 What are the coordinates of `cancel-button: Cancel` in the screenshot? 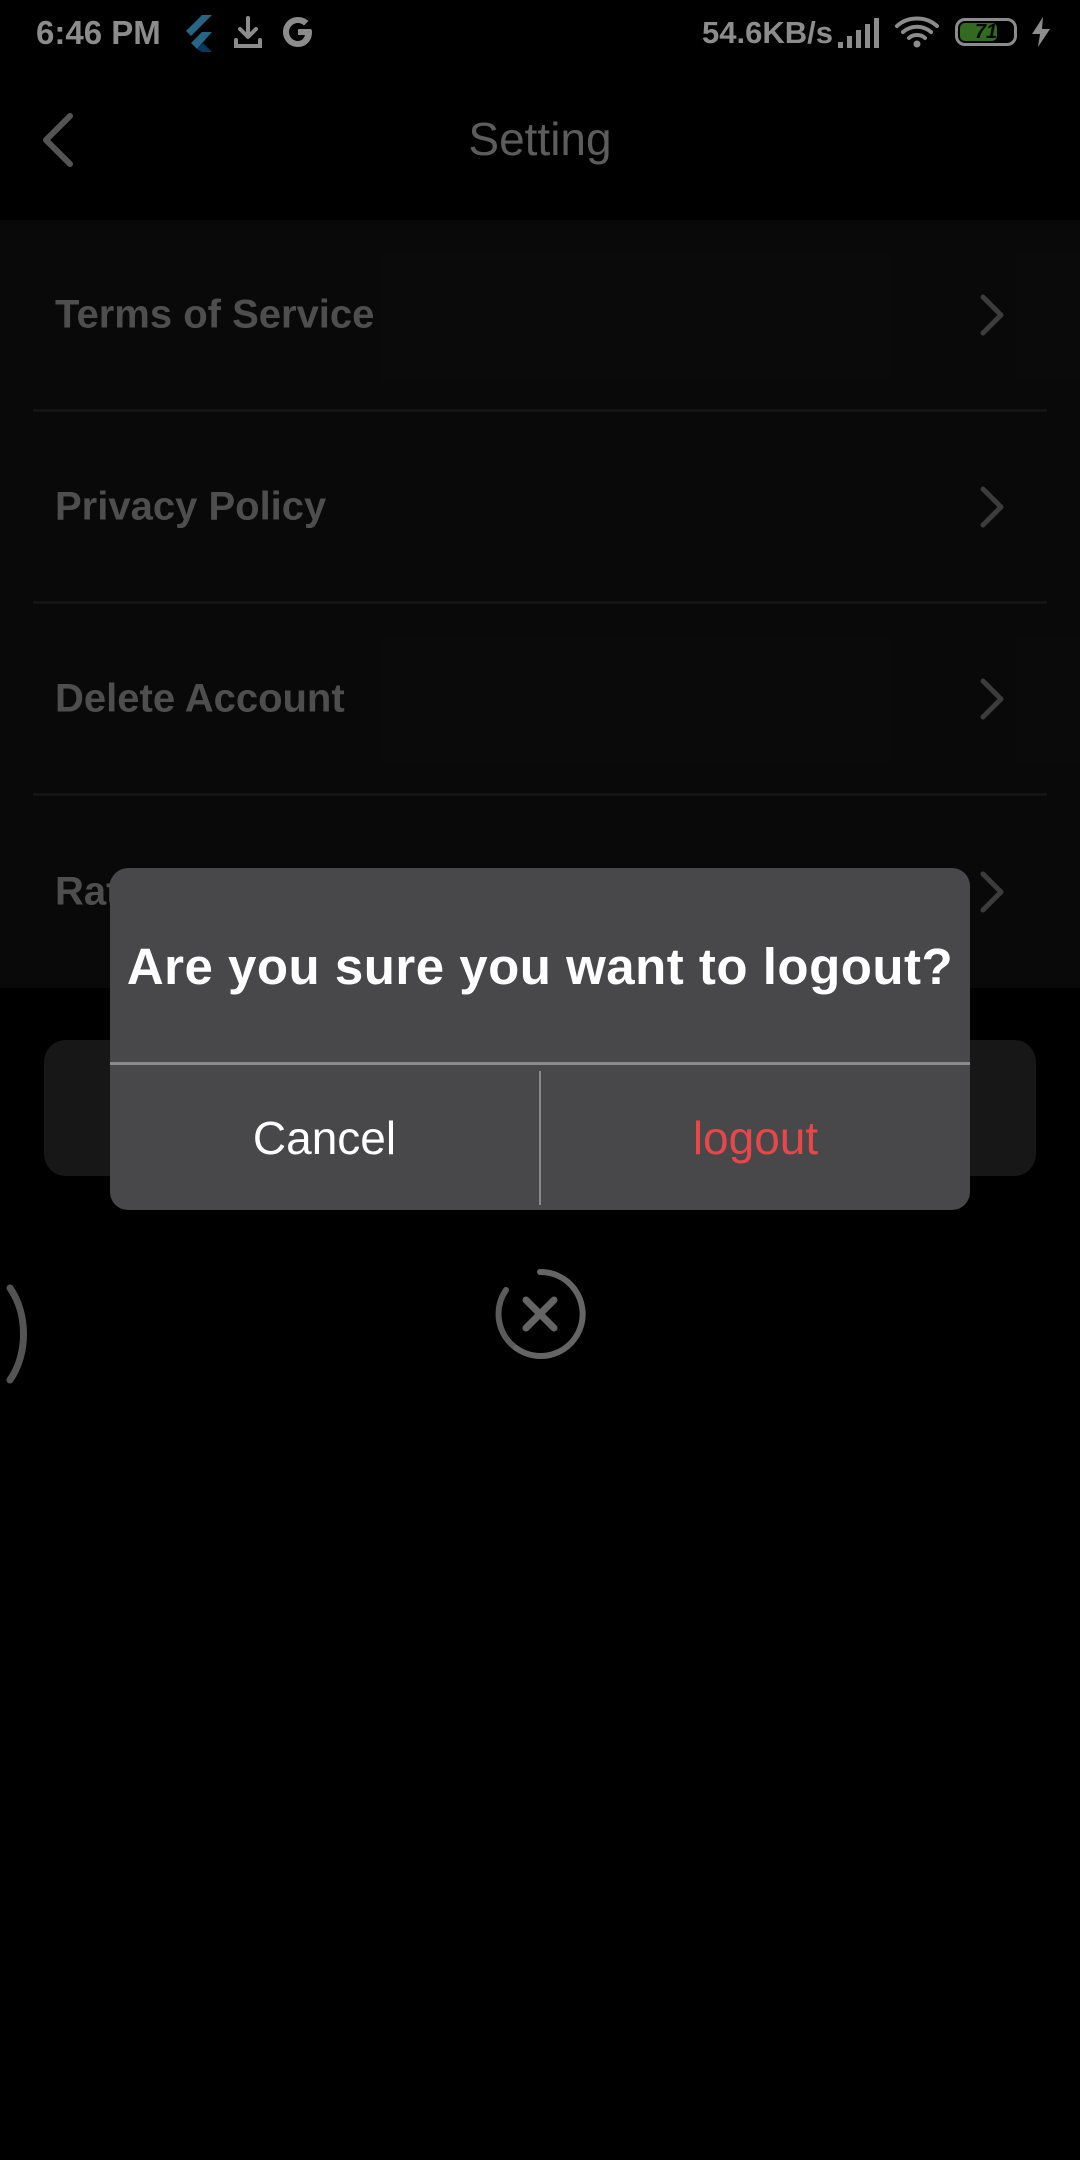 It's located at (324, 1137).